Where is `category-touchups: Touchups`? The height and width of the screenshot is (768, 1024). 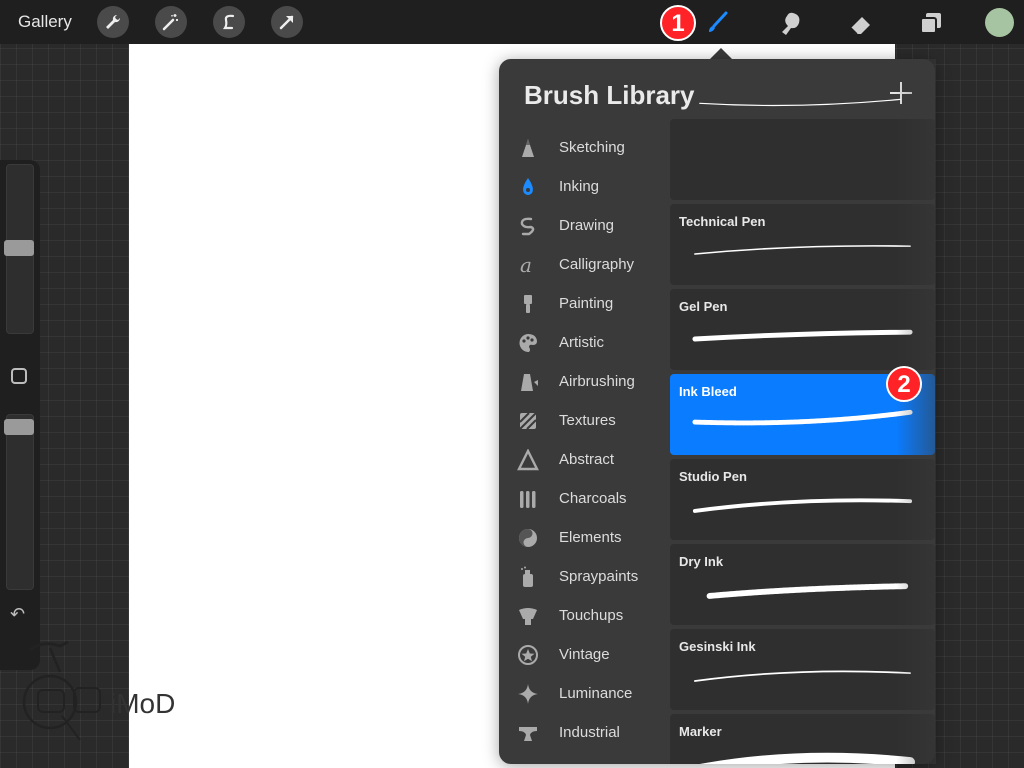
category-touchups: Touchups is located at coordinates (583, 616).